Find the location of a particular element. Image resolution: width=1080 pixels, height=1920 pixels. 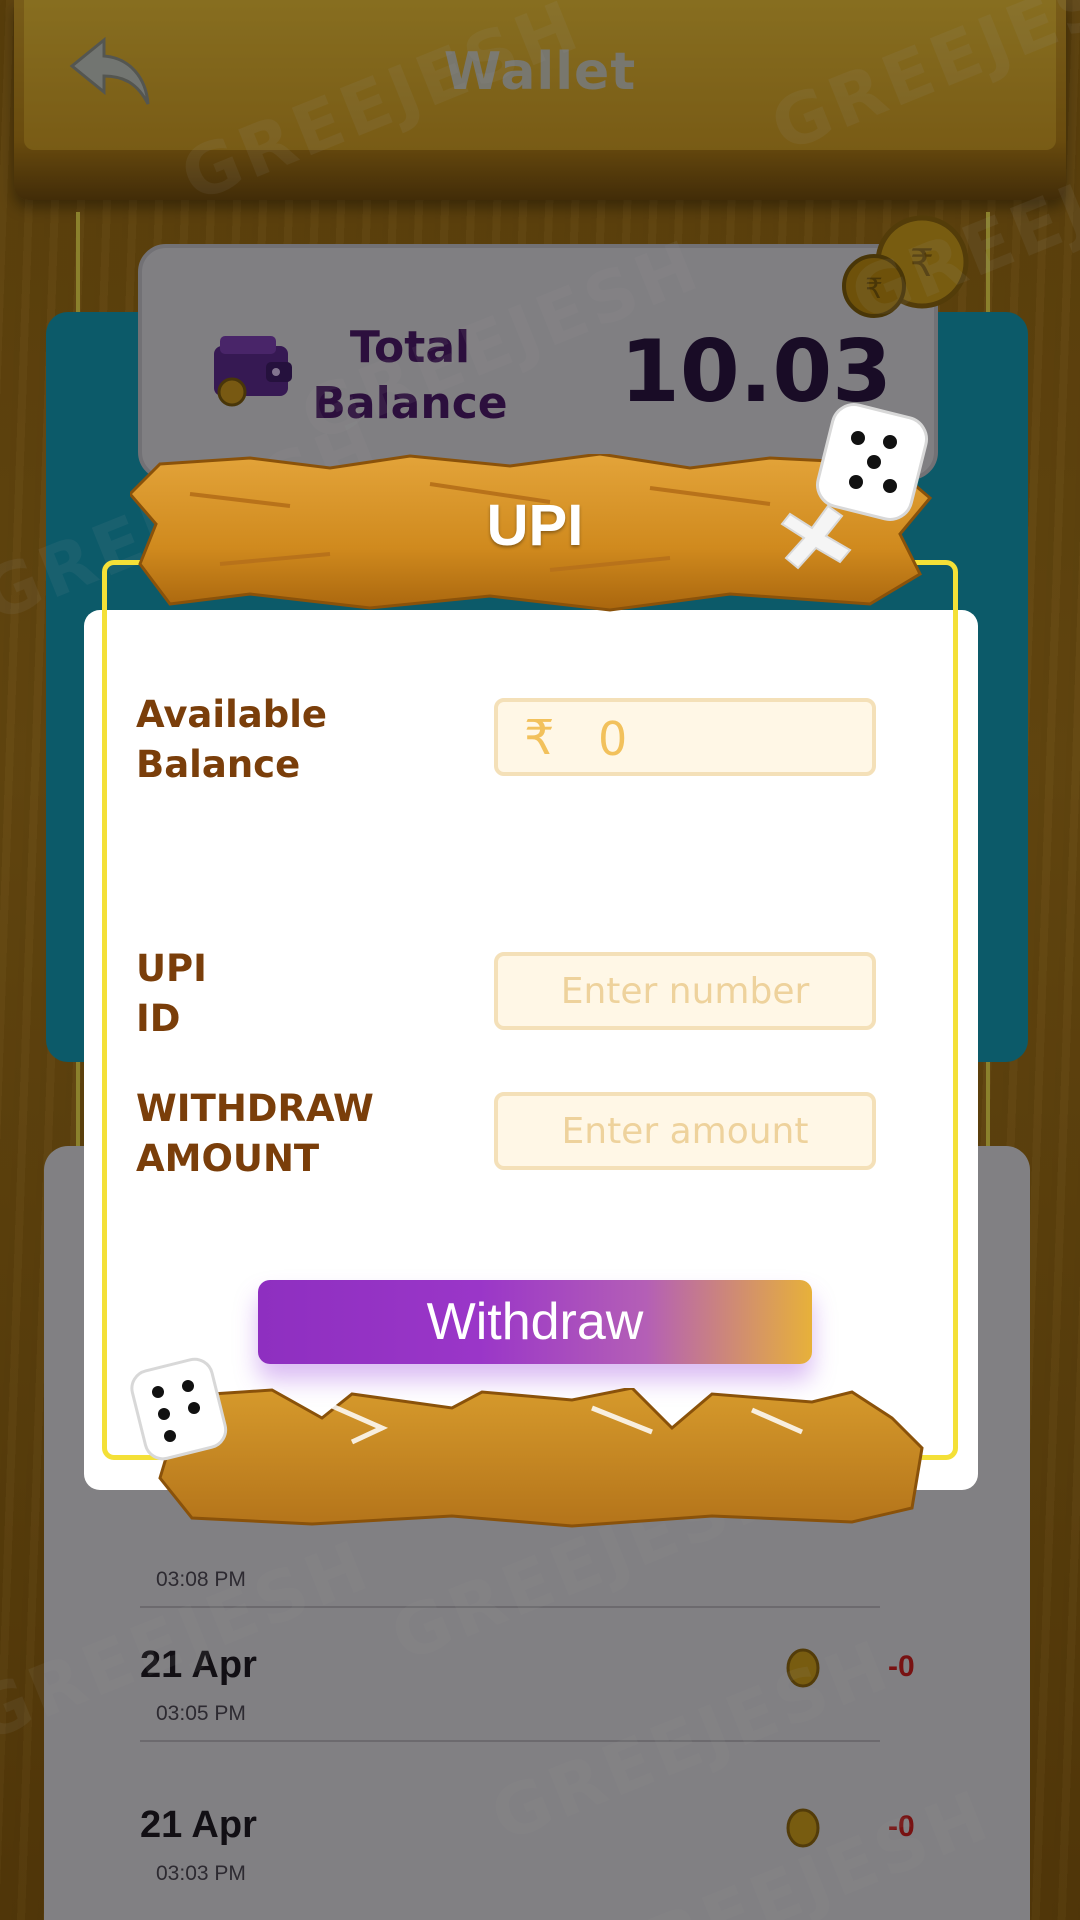

upi-id-label: UPI ID is located at coordinates (301, 994).